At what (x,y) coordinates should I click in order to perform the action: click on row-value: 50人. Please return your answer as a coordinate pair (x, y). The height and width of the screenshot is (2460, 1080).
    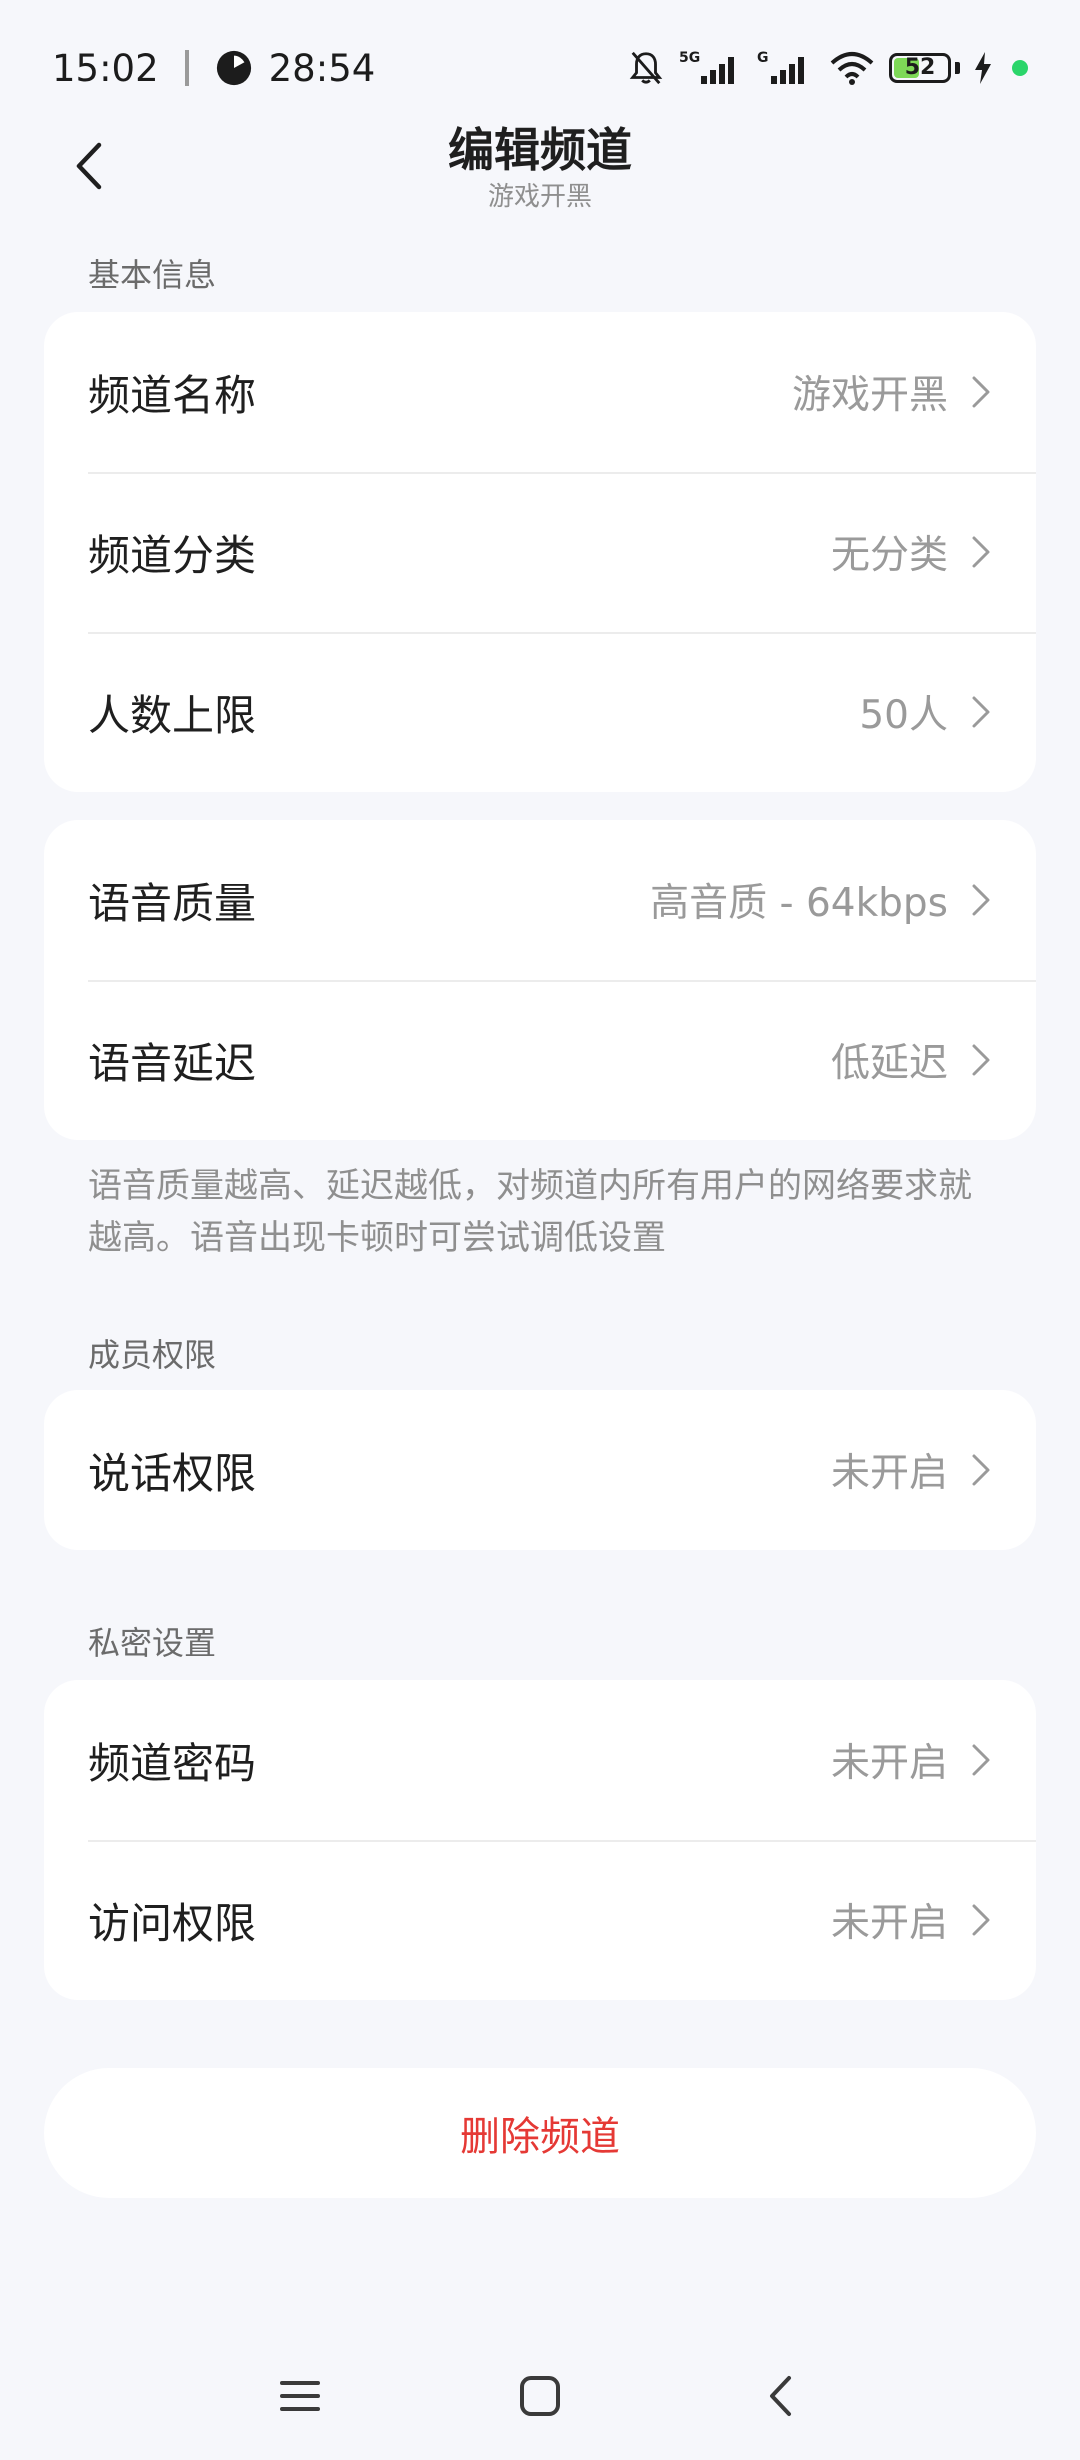
    Looking at the image, I should click on (903, 715).